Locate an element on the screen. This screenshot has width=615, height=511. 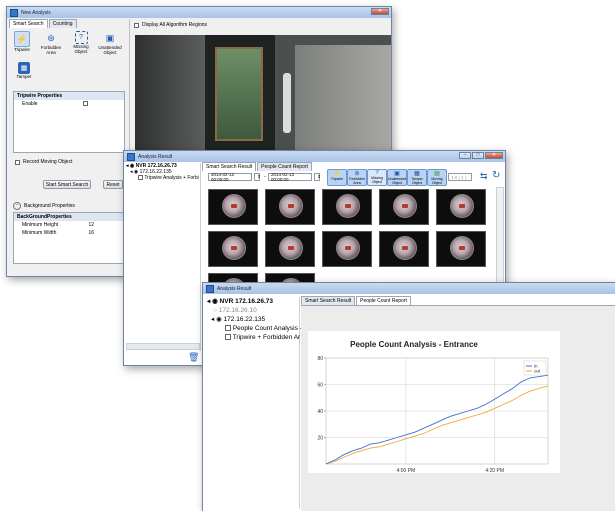
display-all-row: Display All Algorithm Regions is located at coordinates (170, 25).